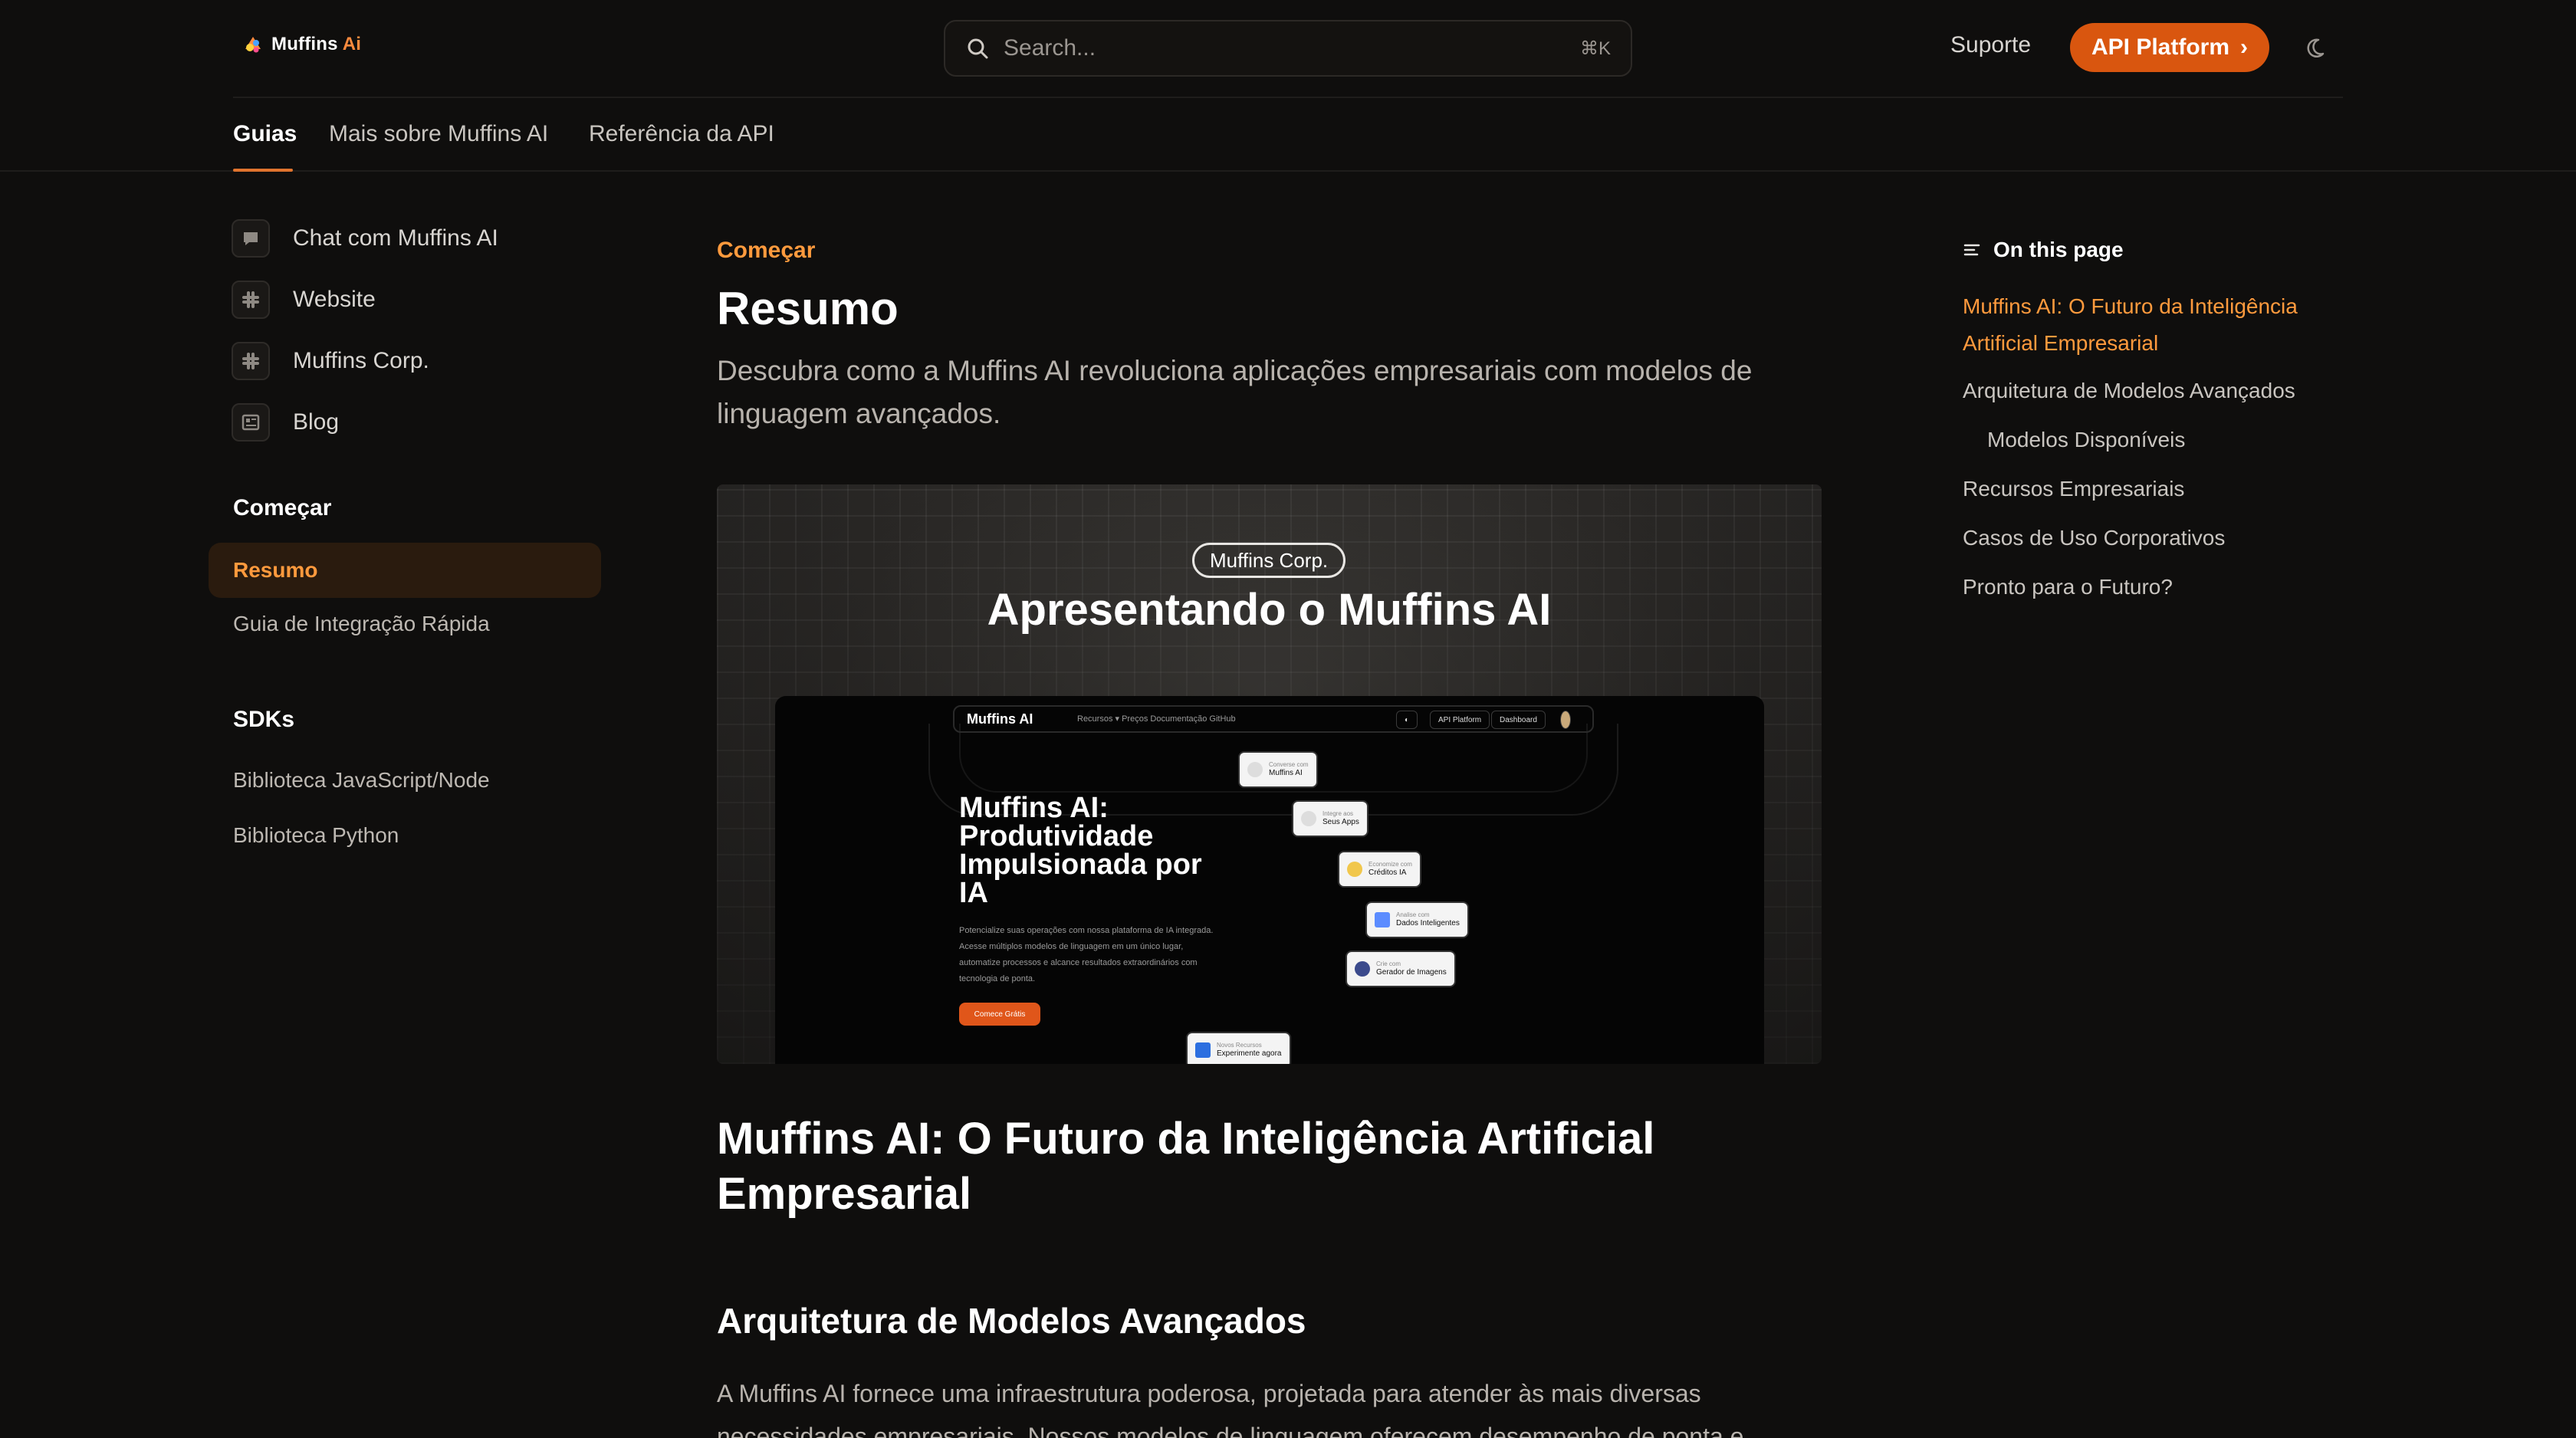 The image size is (2576, 1438). What do you see at coordinates (1330, 819) in the screenshot?
I see `feature-card: Integre aos Seus Apps` at bounding box center [1330, 819].